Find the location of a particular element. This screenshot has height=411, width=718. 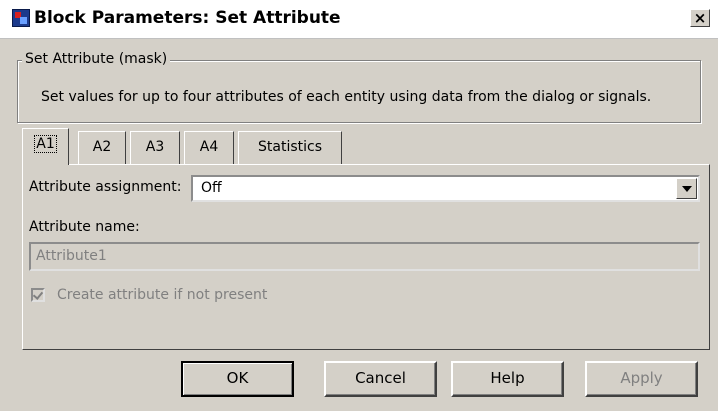

apply-button: Apply is located at coordinates (641, 379).